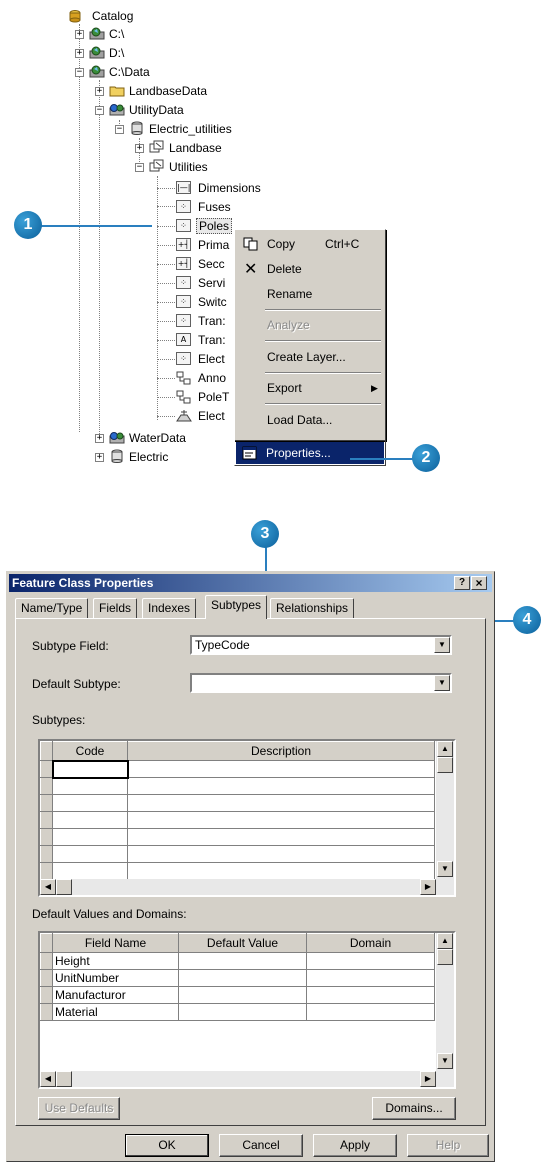 This screenshot has width=541, height=1165. What do you see at coordinates (115, 1012) in the screenshot?
I see `table-cell: Material` at bounding box center [115, 1012].